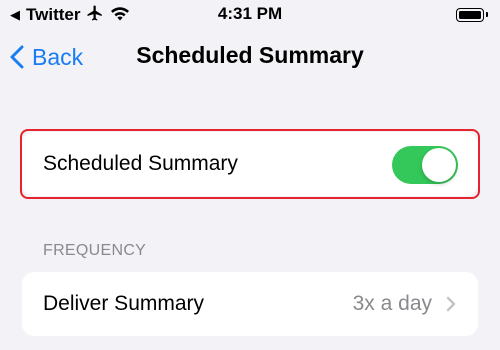  I want to click on scheduled-summary-label: Scheduled Summary, so click(140, 163).